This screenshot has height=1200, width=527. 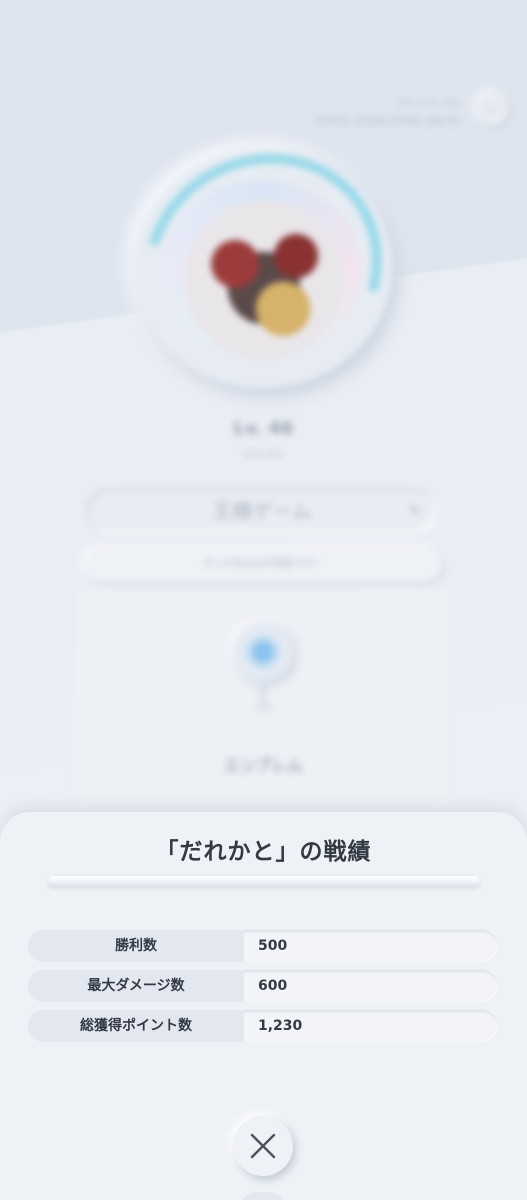 What do you see at coordinates (387, 121) in the screenshot?
I see `player-id: 0743-3339-9742-6479` at bounding box center [387, 121].